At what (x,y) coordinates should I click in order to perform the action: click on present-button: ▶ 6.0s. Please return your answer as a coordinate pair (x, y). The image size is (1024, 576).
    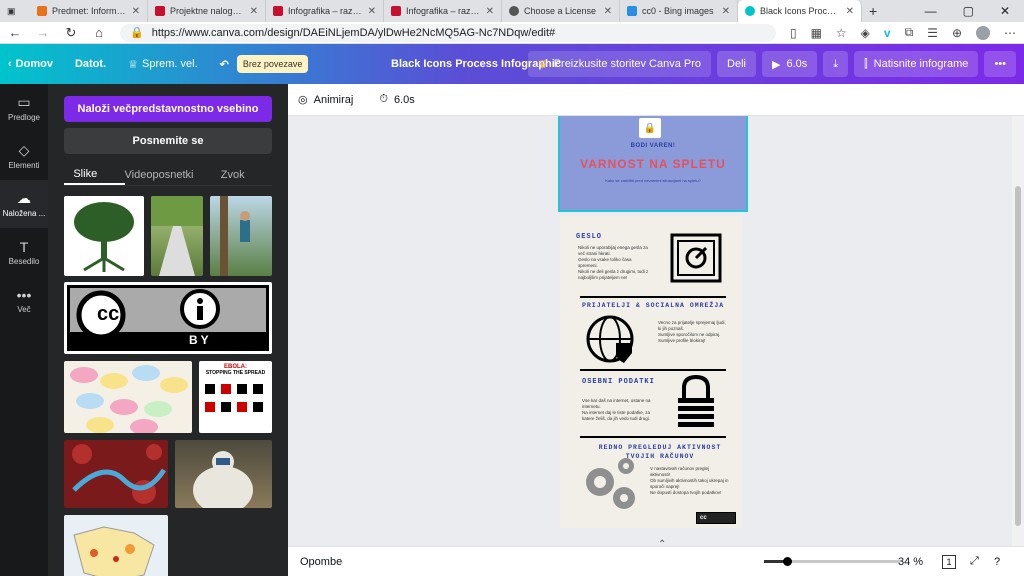
    Looking at the image, I should click on (789, 64).